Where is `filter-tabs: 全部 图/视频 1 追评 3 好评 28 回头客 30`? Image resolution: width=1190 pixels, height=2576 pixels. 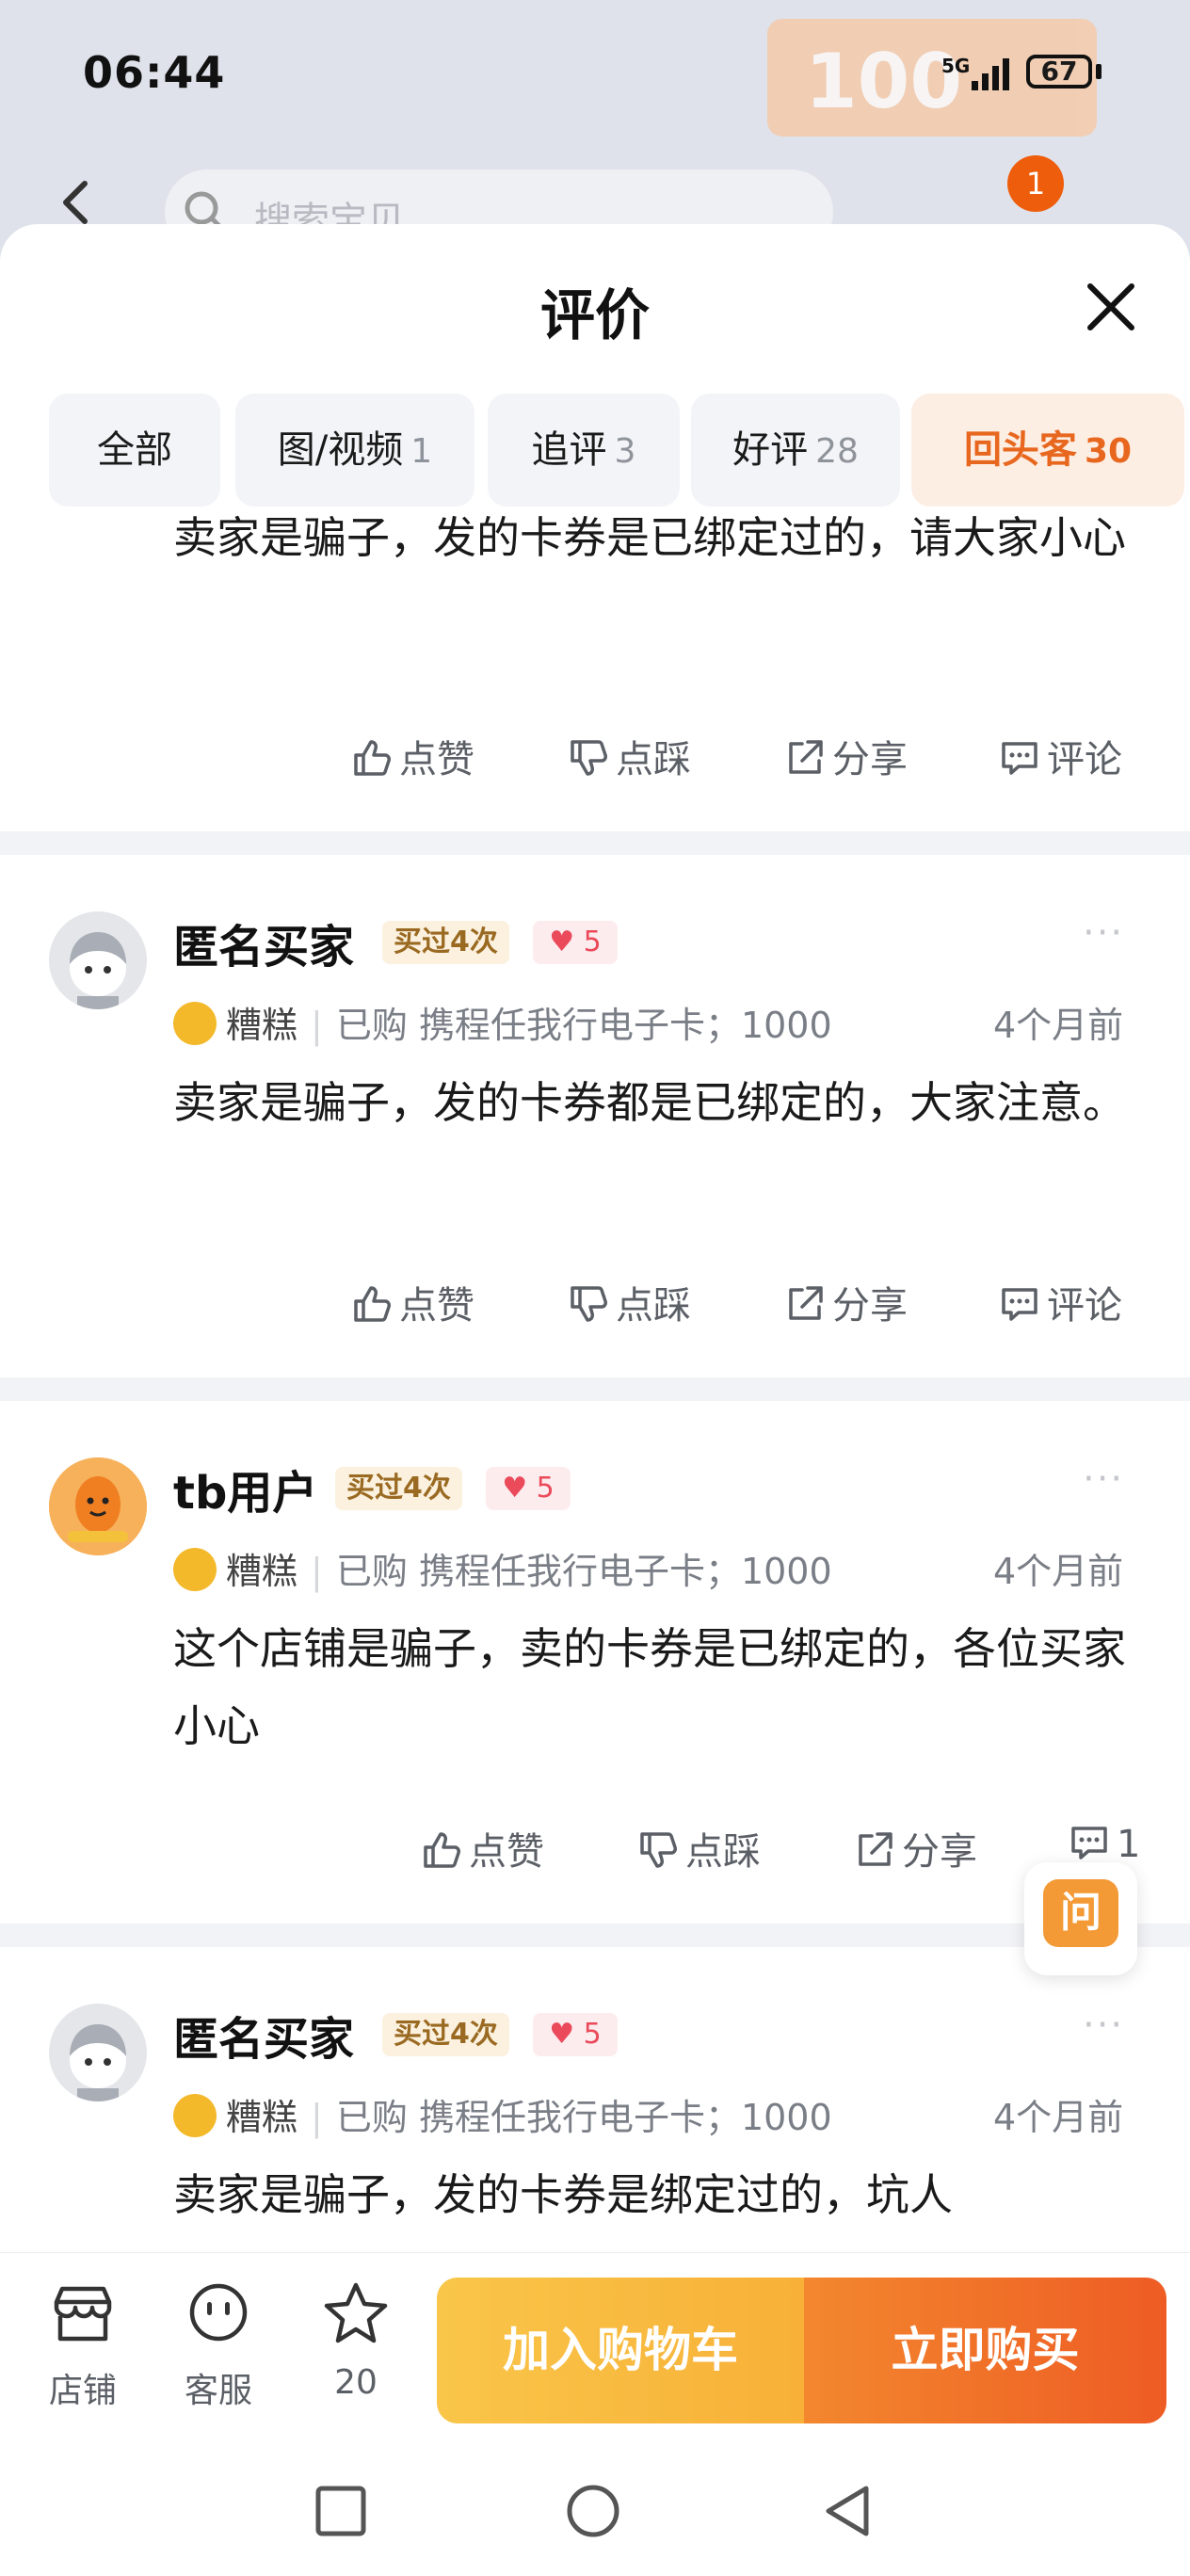 filter-tabs: 全部 图/视频 1 追评 3 好评 28 回头客 30 is located at coordinates (619, 450).